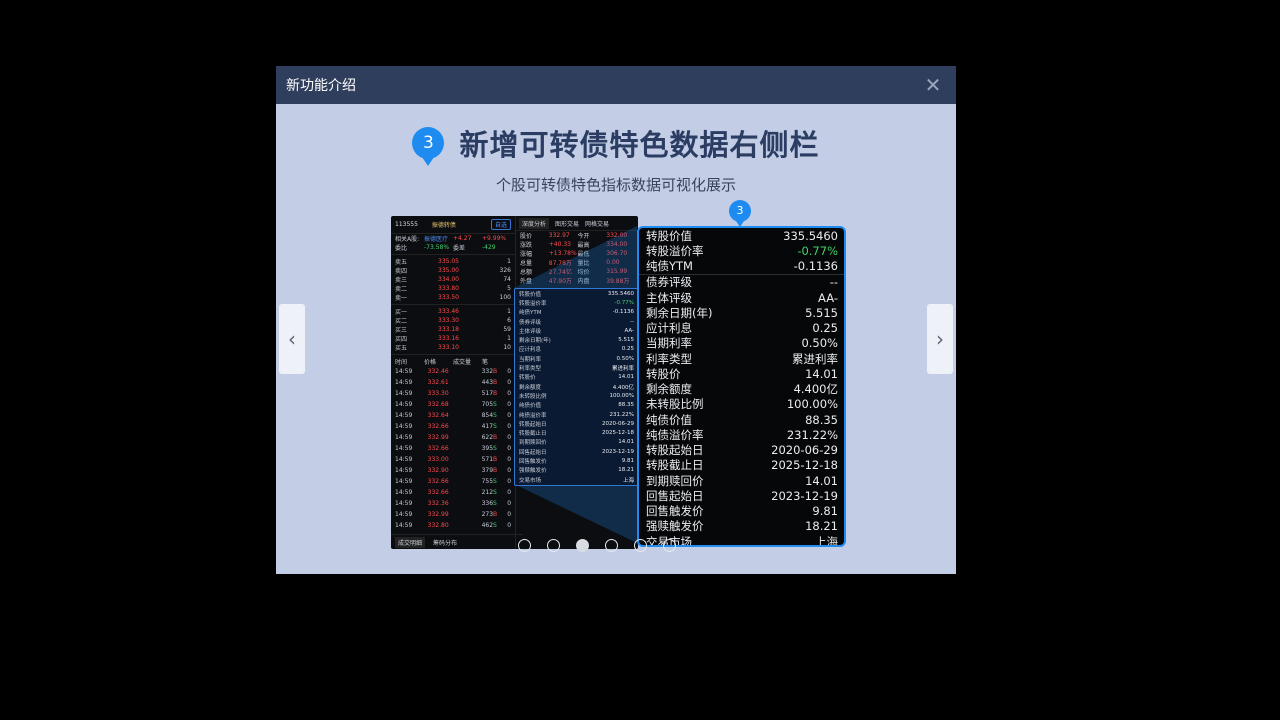 The width and height of the screenshot is (1280, 720). What do you see at coordinates (623, 387) in the screenshot?
I see `mini-bond-value: 4.400亿` at bounding box center [623, 387].